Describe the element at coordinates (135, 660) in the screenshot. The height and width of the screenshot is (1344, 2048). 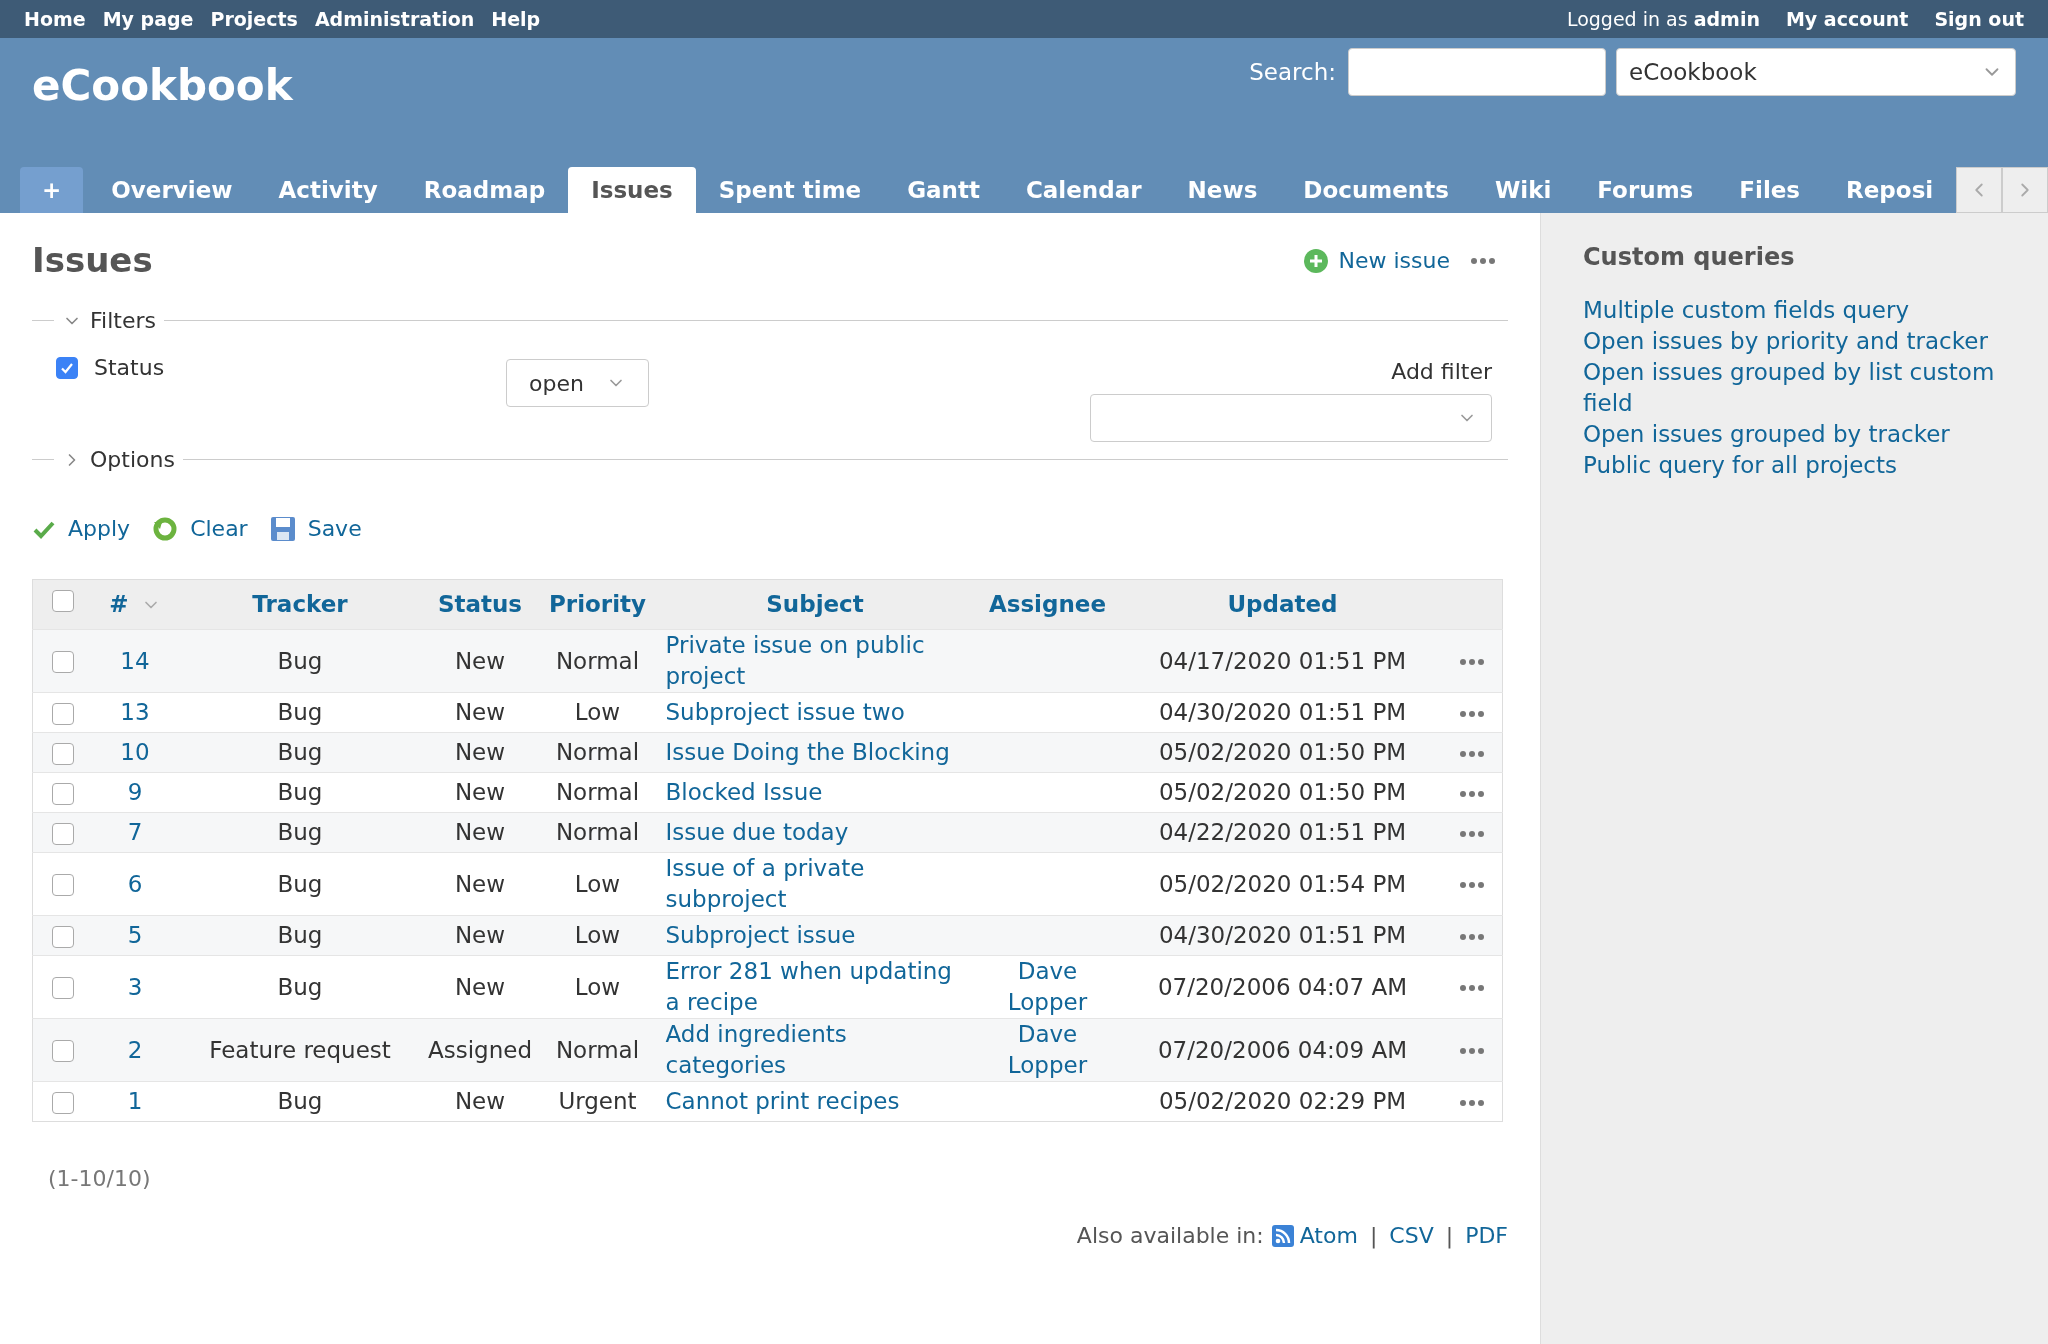
I see `issue-id-link: 14` at that location.